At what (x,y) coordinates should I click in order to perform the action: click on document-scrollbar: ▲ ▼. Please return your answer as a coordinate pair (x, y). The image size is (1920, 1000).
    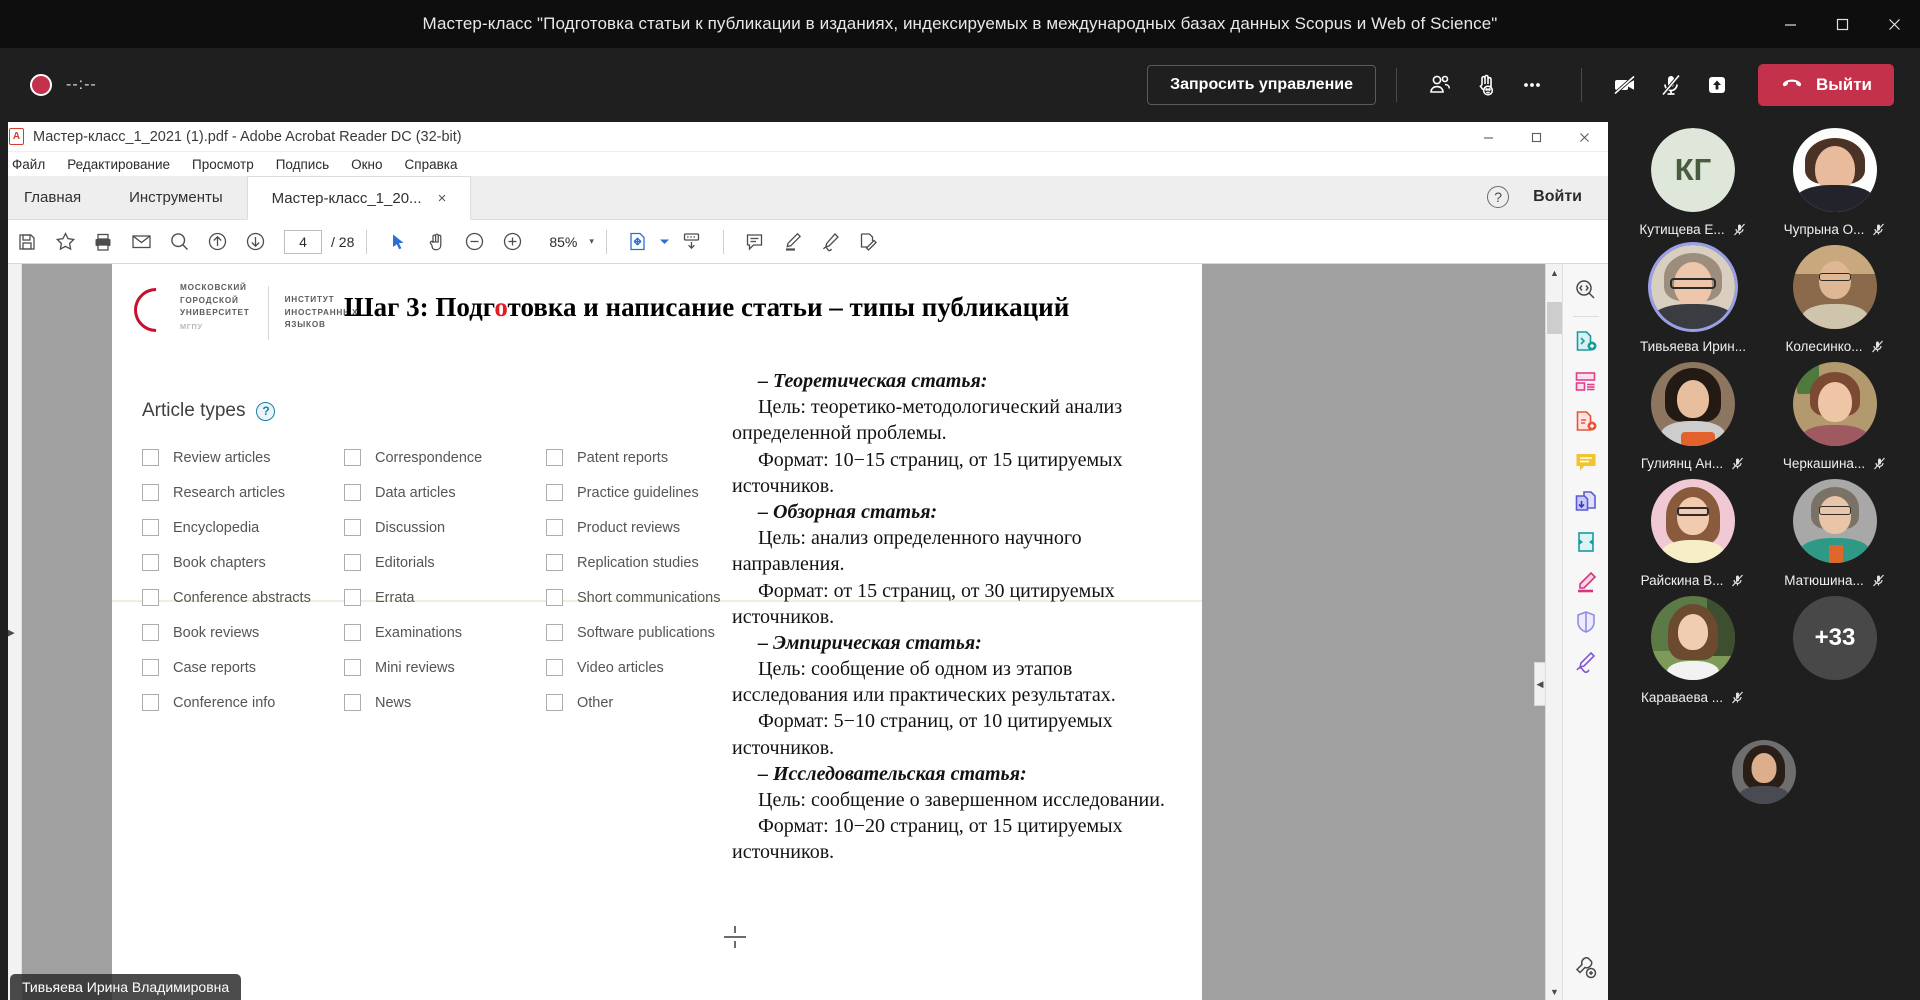
    Looking at the image, I should click on (1553, 632).